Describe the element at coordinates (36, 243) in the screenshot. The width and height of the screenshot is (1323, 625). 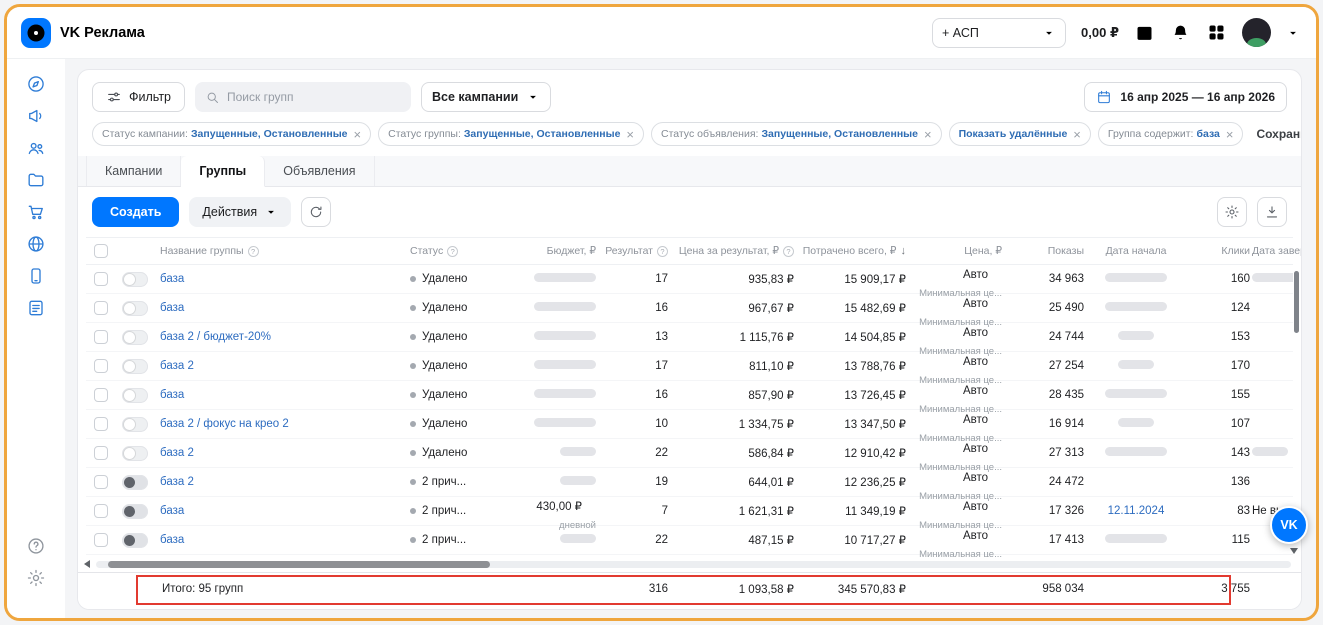
I see `sidebar-item-globe` at that location.